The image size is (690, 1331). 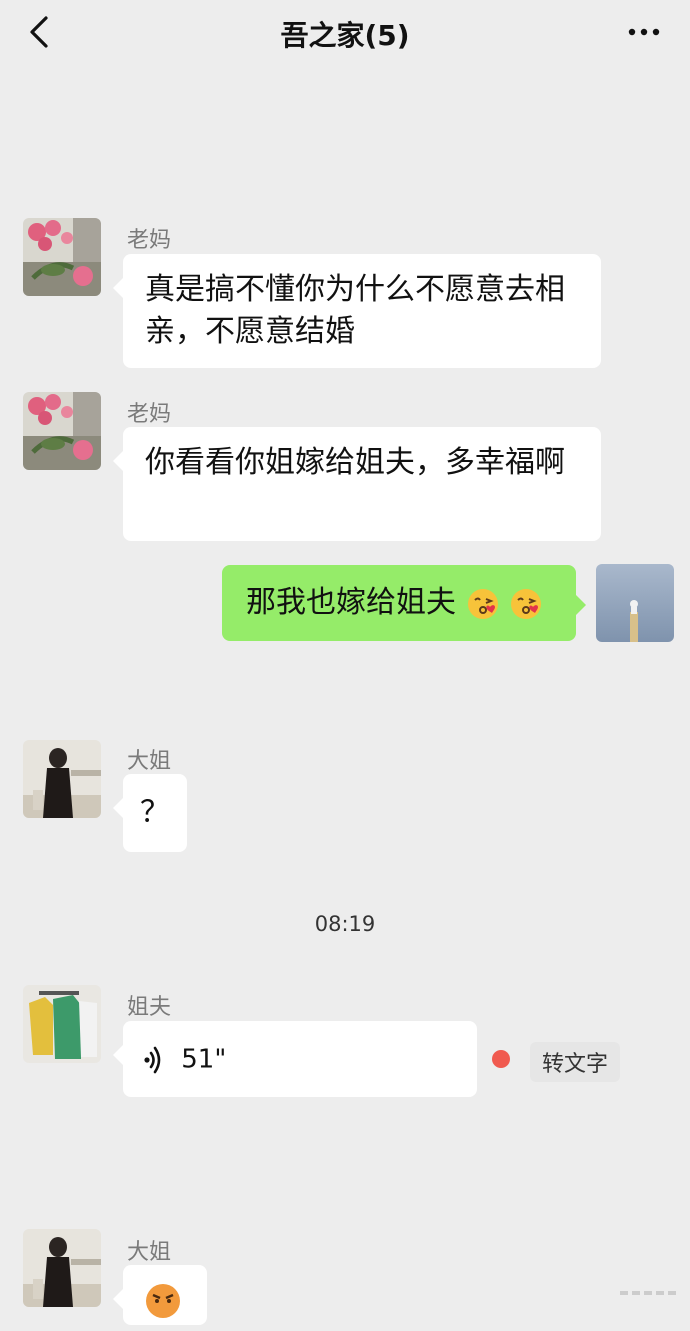 I want to click on message-text: ？, so click(x=155, y=812).